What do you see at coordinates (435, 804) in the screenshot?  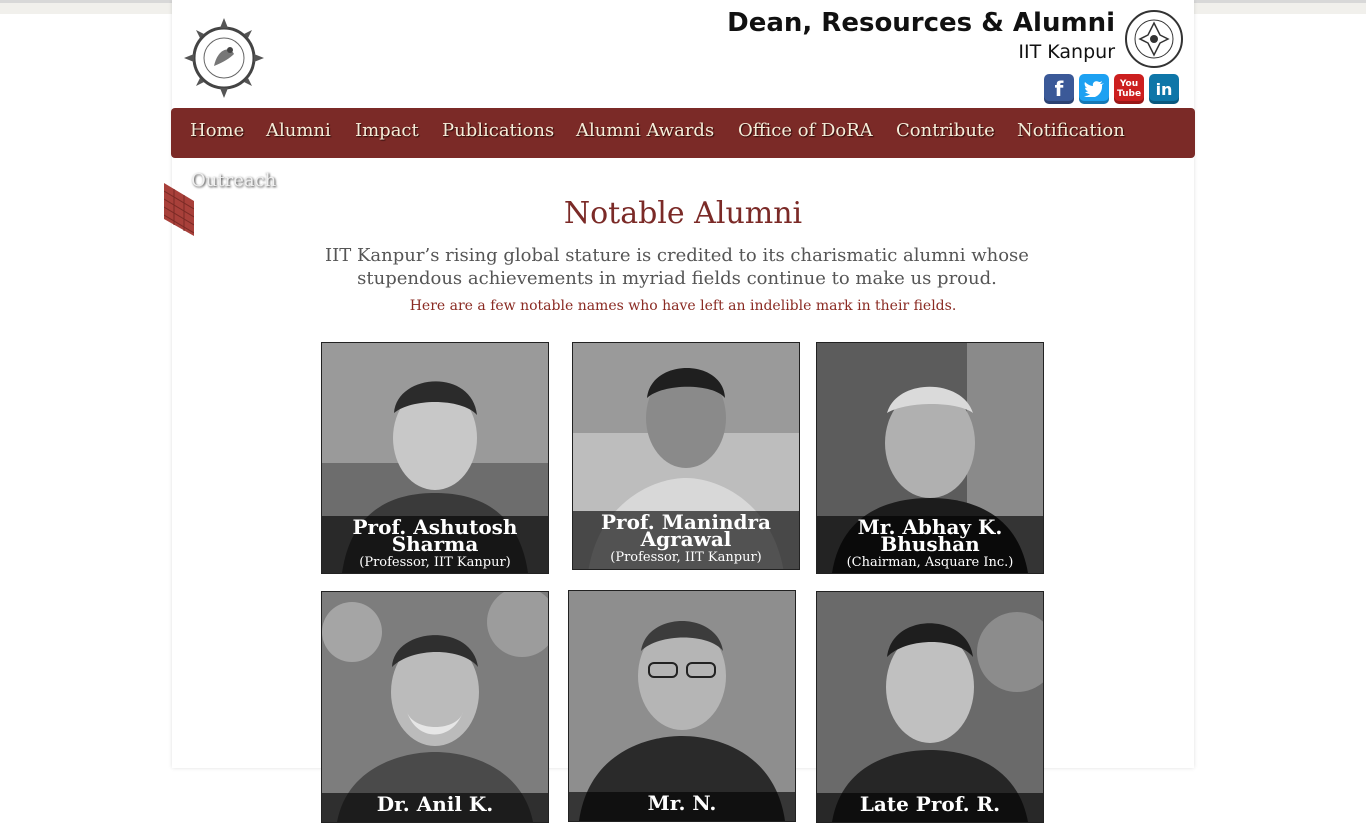 I see `alumni-name: Dr. Anil K.` at bounding box center [435, 804].